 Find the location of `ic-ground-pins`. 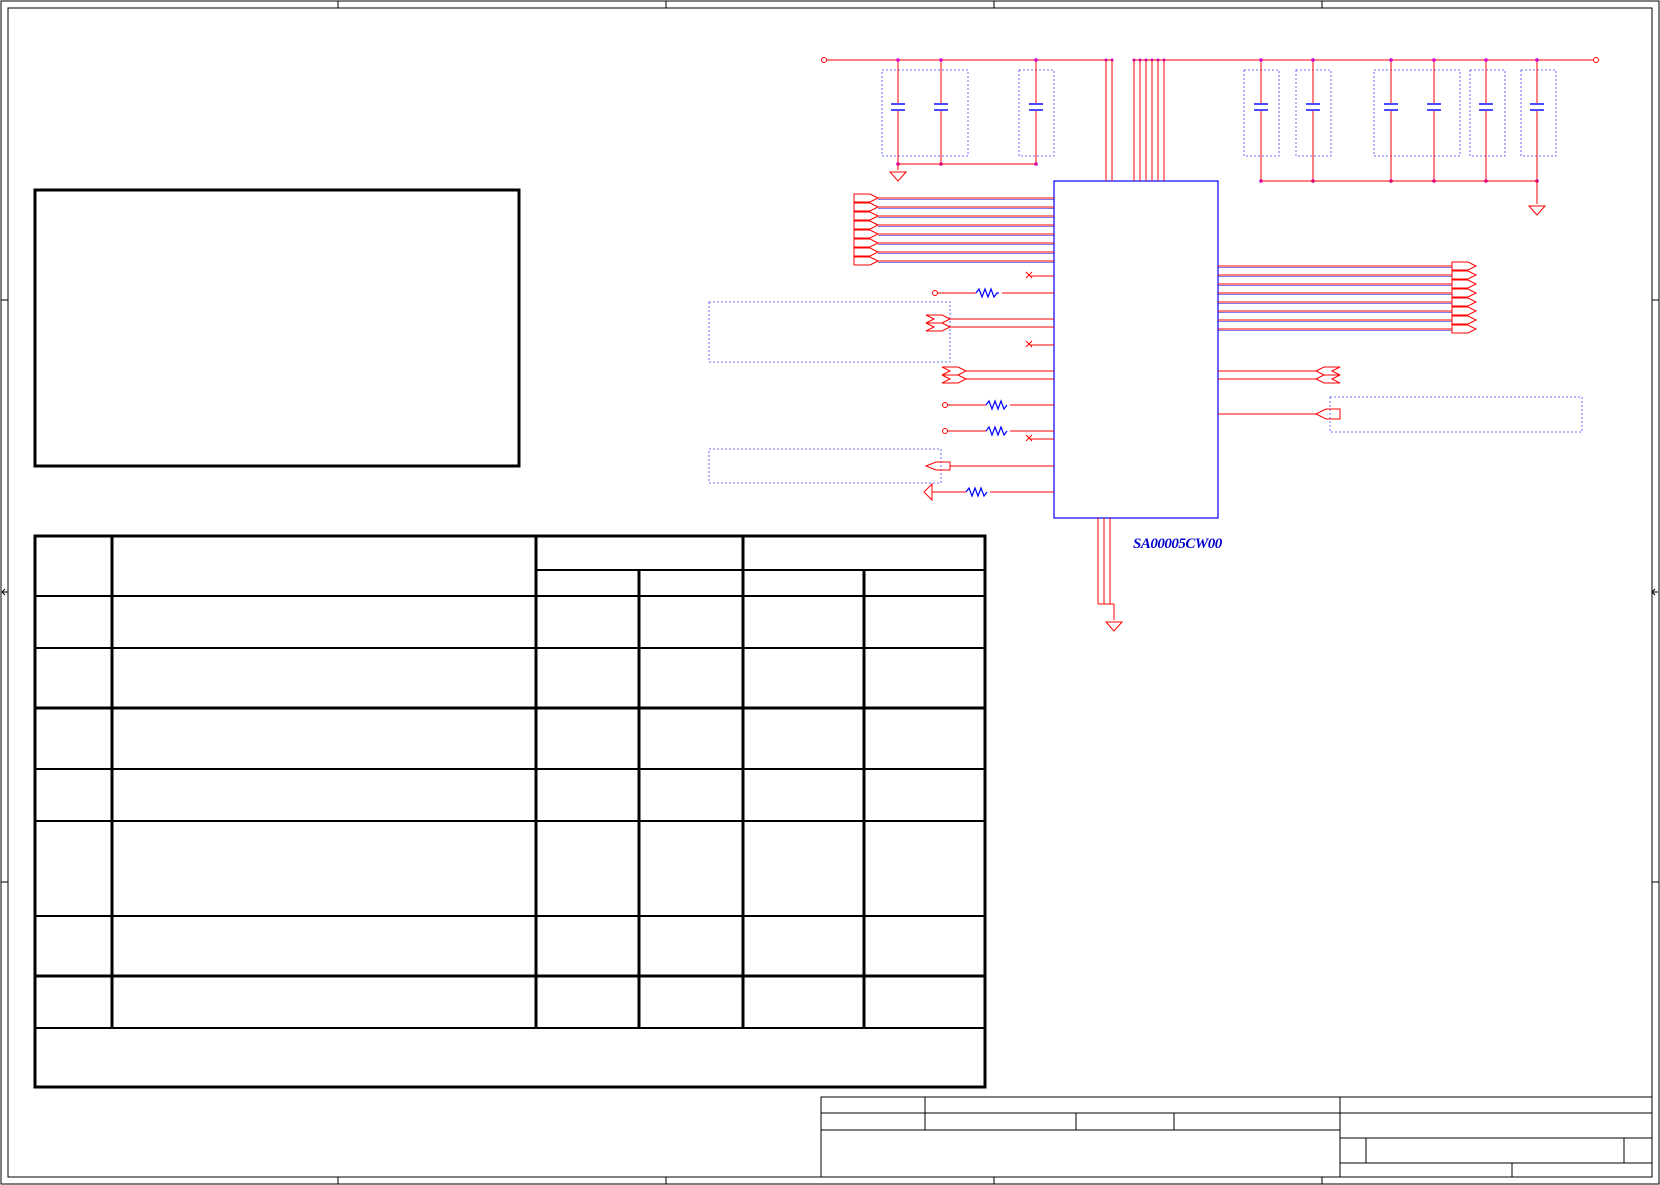

ic-ground-pins is located at coordinates (1106, 569).